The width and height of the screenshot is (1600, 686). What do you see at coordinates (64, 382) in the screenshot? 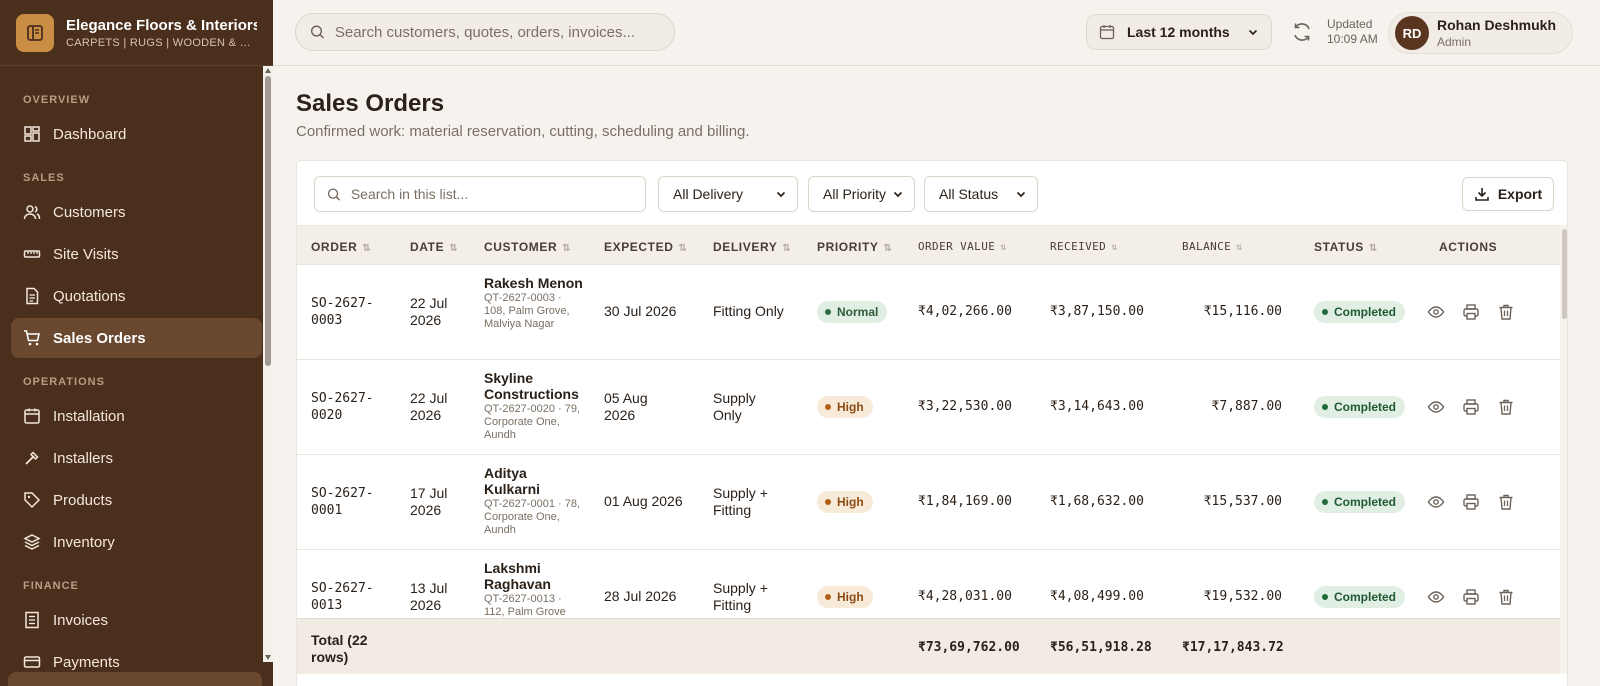
I see `nav-section-operations: OPERATIONS` at bounding box center [64, 382].